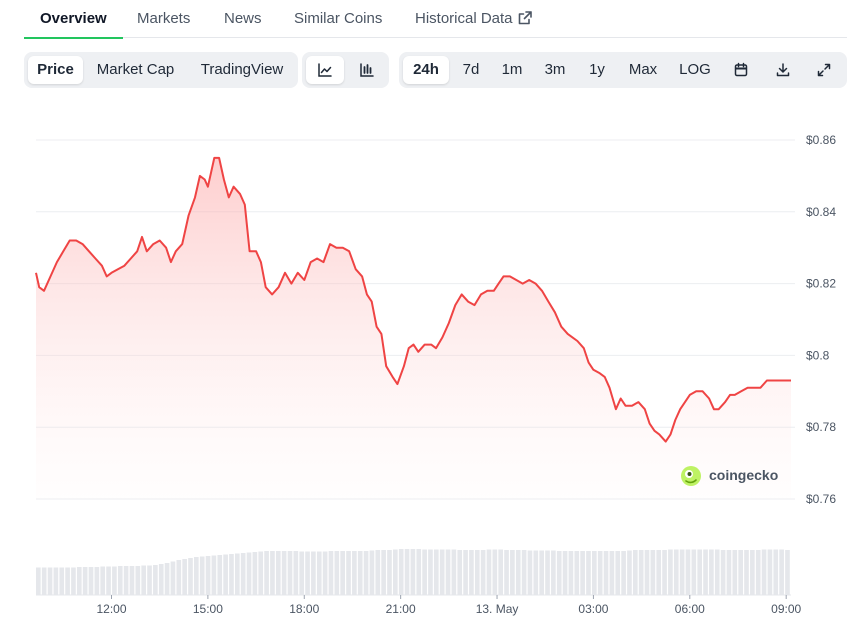 The image size is (847, 633). I want to click on log-scale-button: LOG, so click(695, 70).